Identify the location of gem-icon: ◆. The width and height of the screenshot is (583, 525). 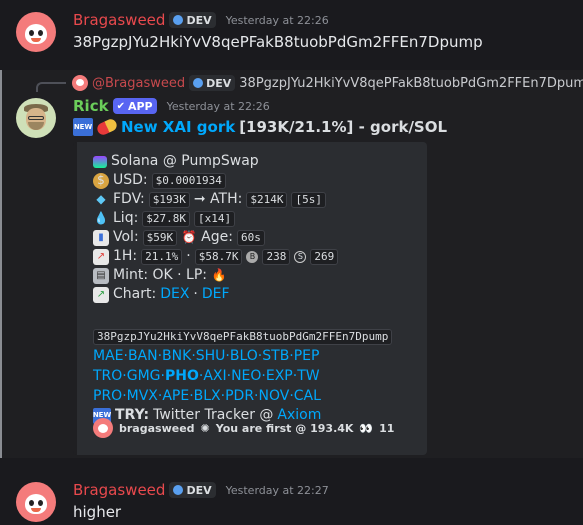
(101, 199).